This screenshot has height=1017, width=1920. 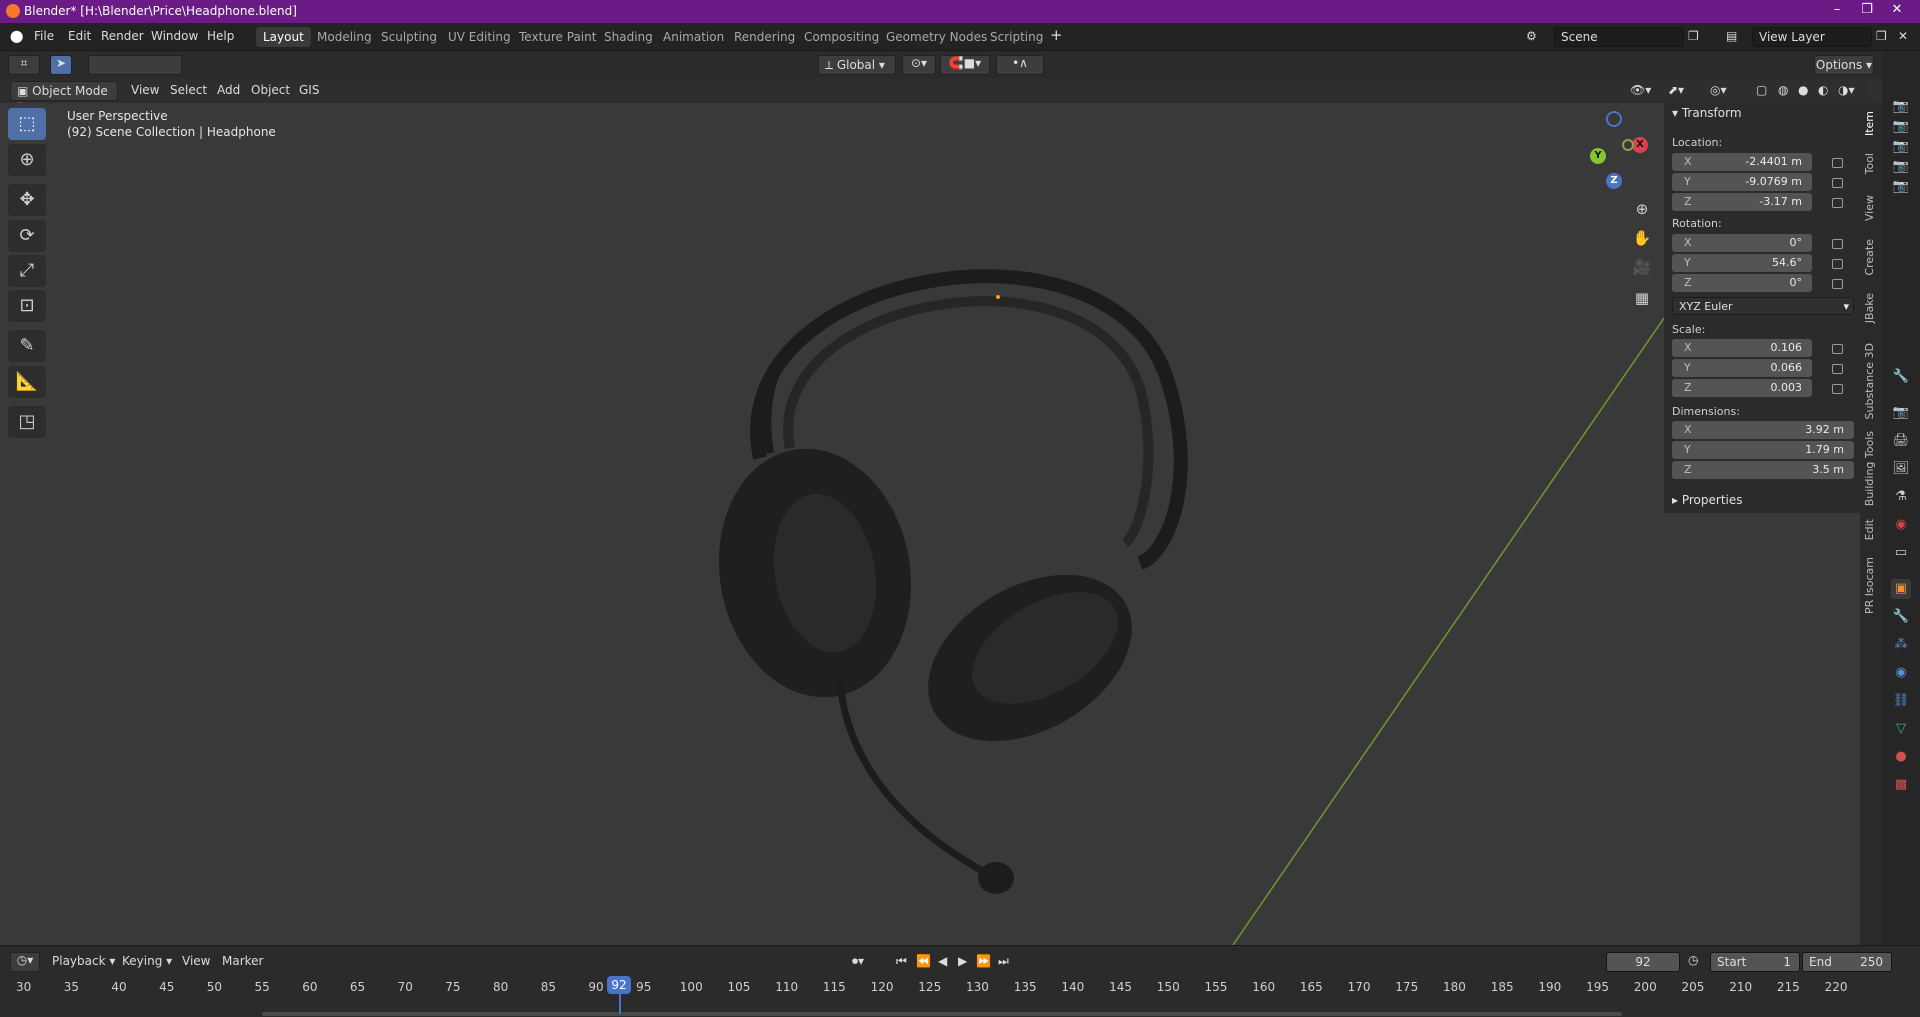 I want to click on menu-window: Window, so click(x=174, y=36).